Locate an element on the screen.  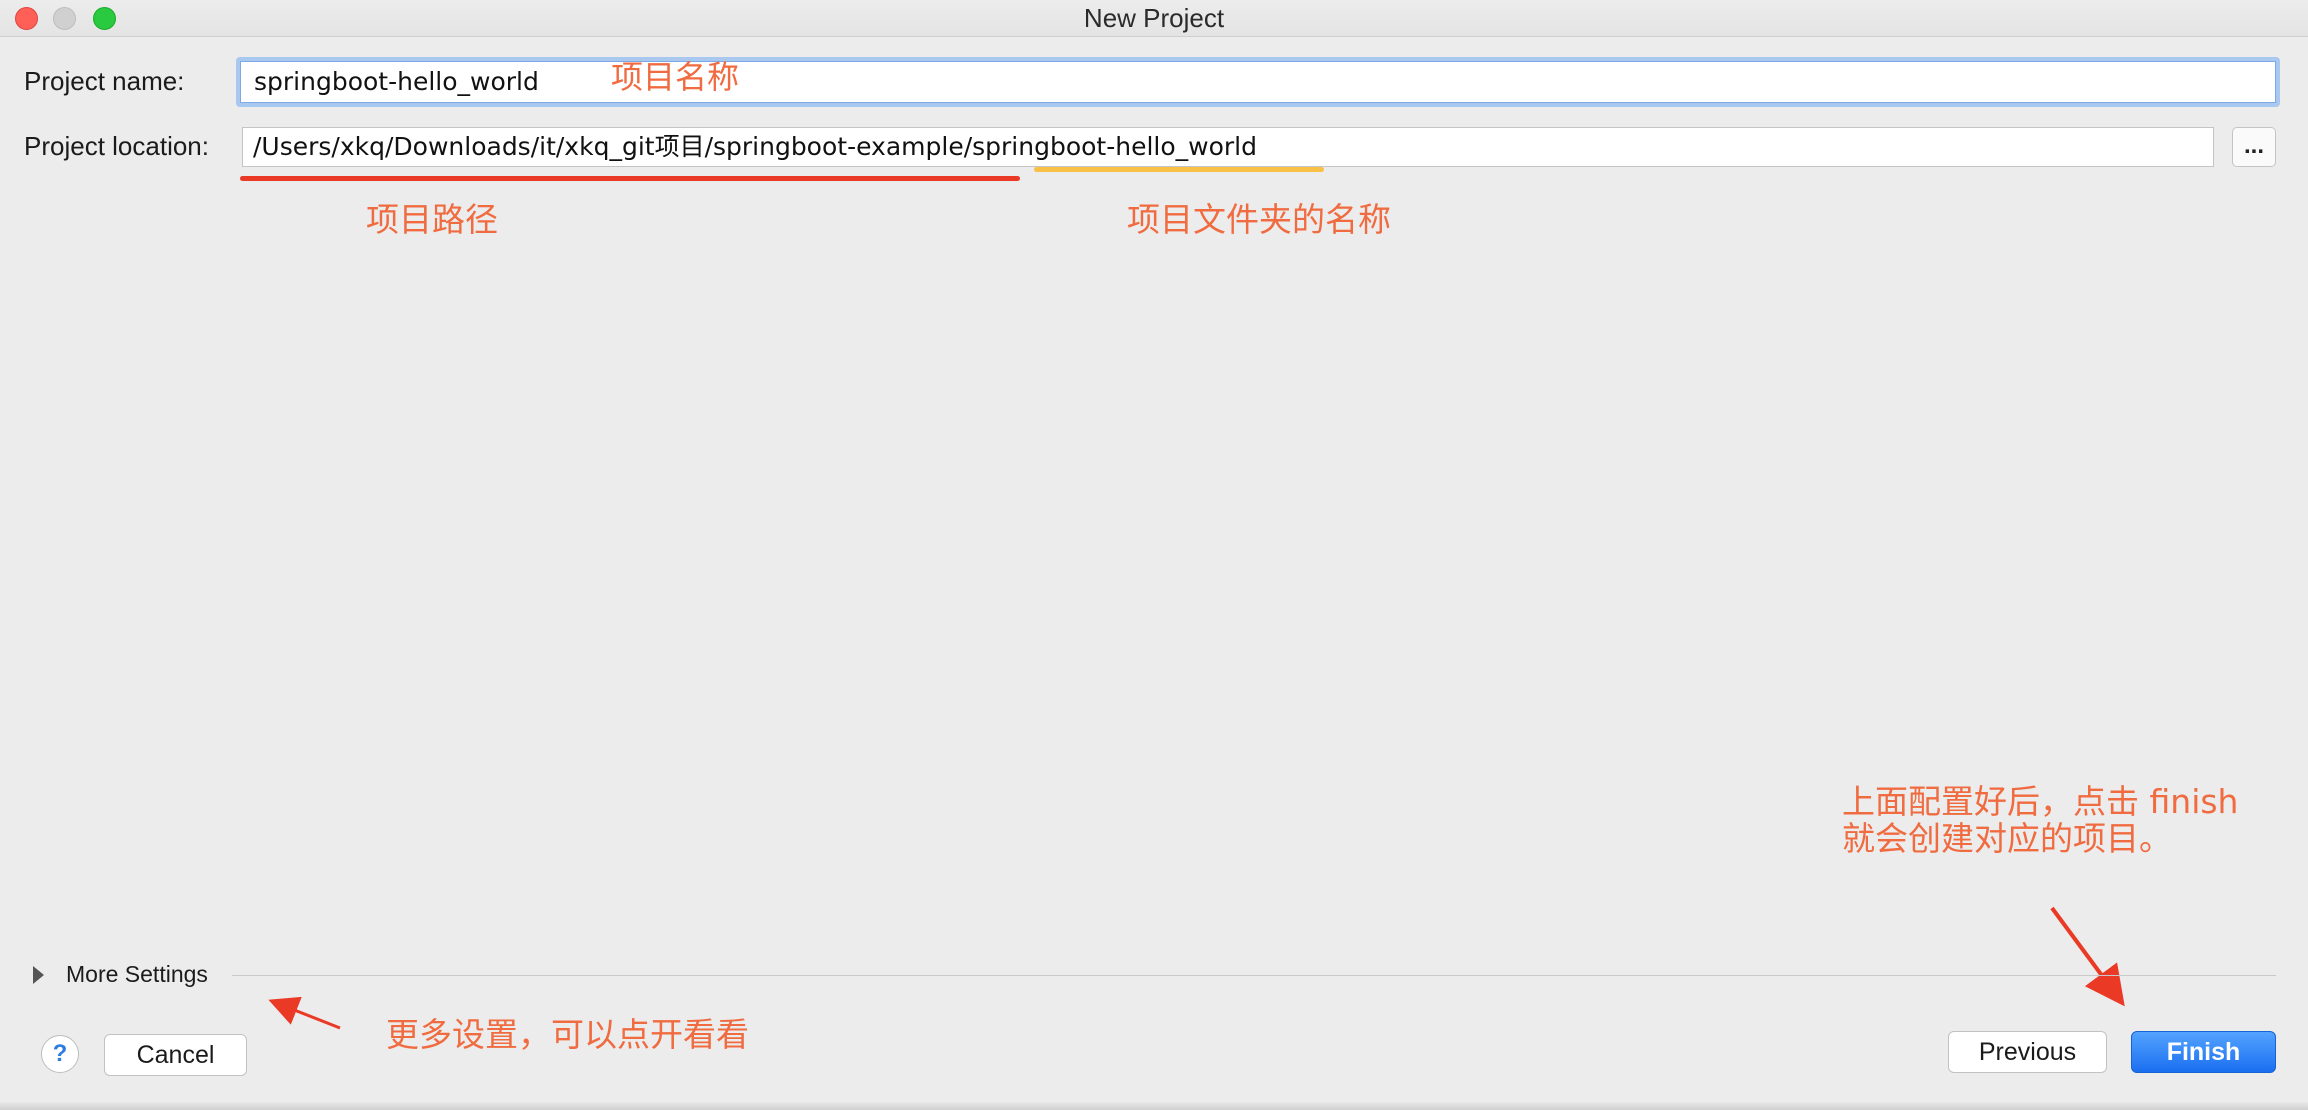
window-title: New Project is located at coordinates (1154, 18).